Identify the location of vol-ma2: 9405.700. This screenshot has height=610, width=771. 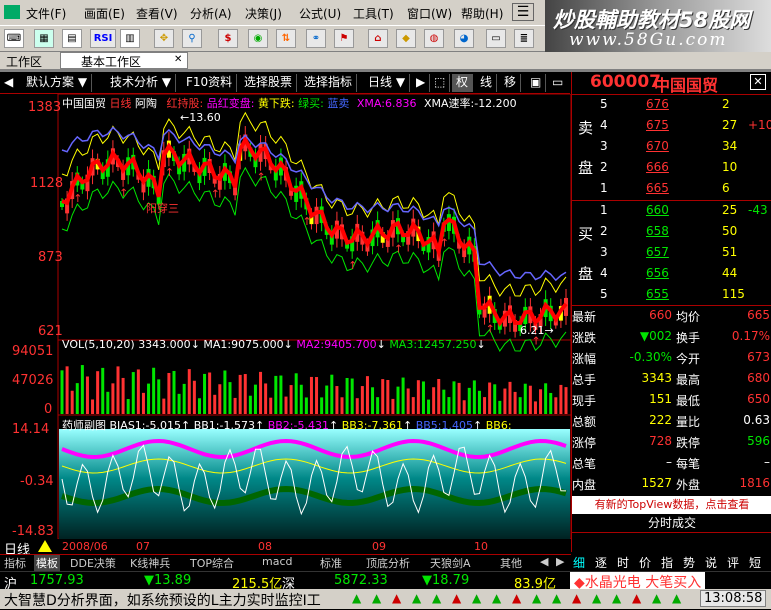
(350, 344).